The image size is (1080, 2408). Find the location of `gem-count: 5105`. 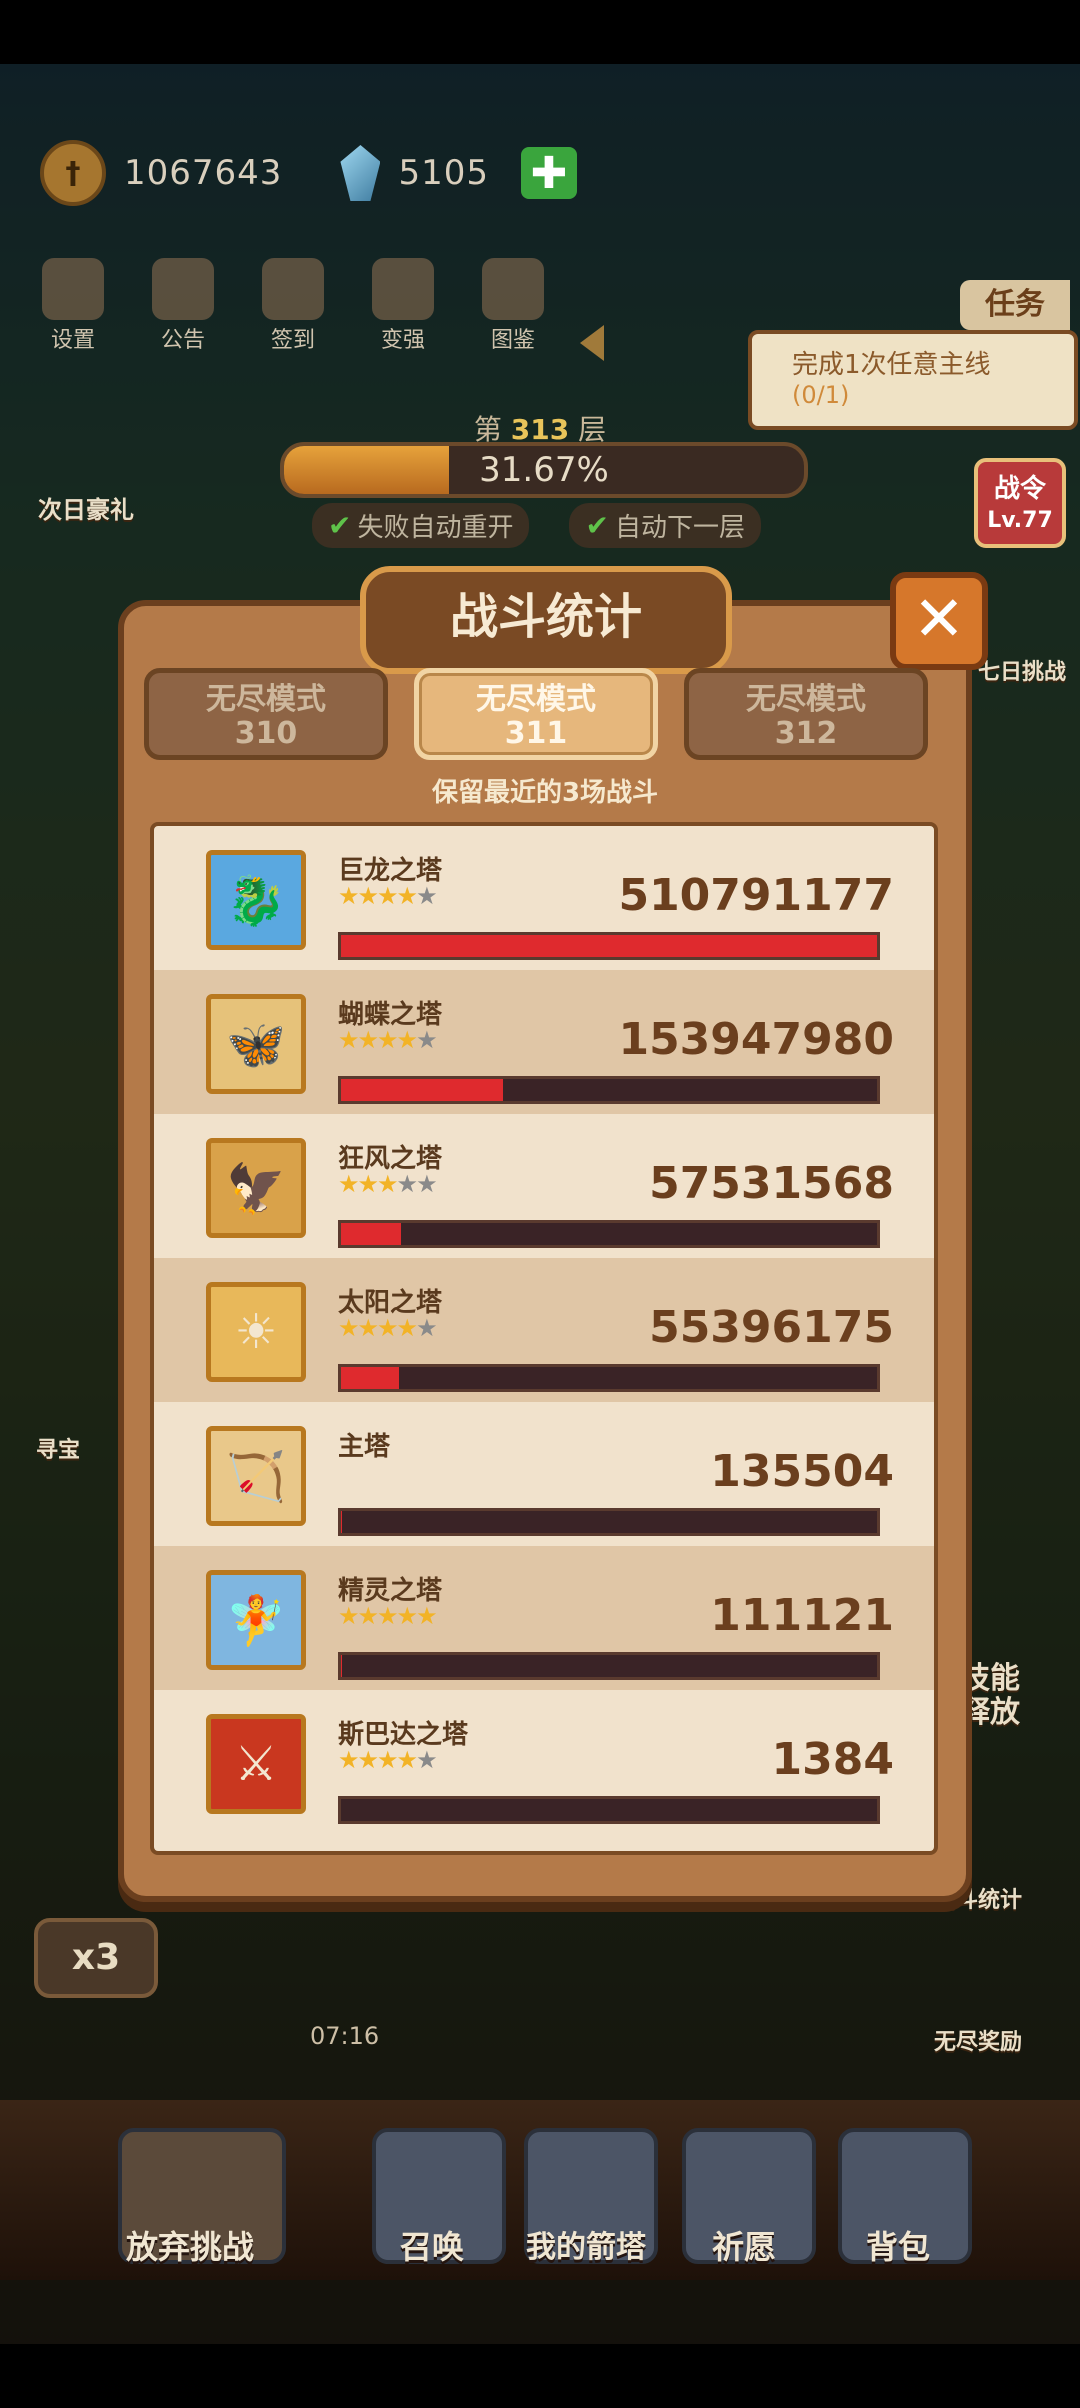

gem-count: 5105 is located at coordinates (443, 173).